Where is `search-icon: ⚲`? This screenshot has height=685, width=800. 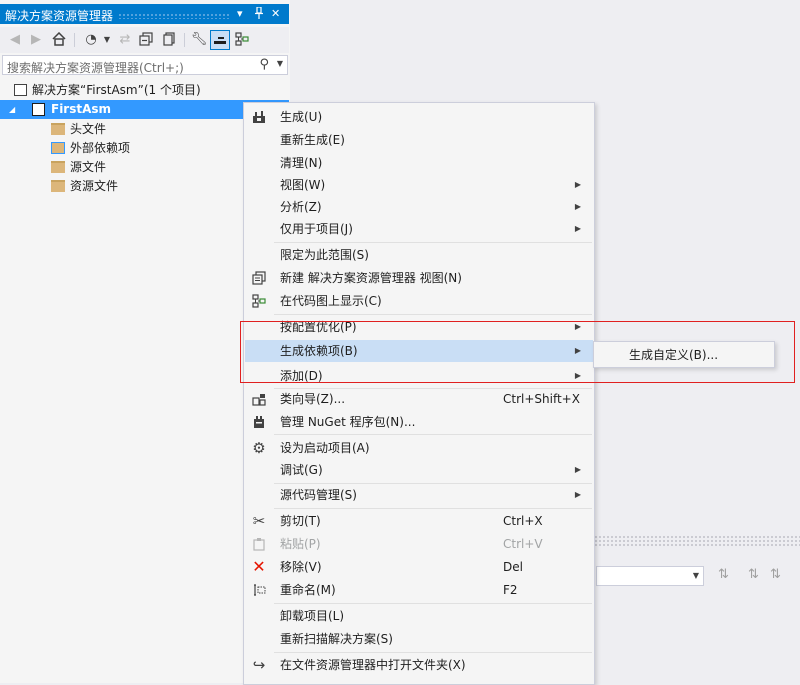 search-icon: ⚲ is located at coordinates (264, 64).